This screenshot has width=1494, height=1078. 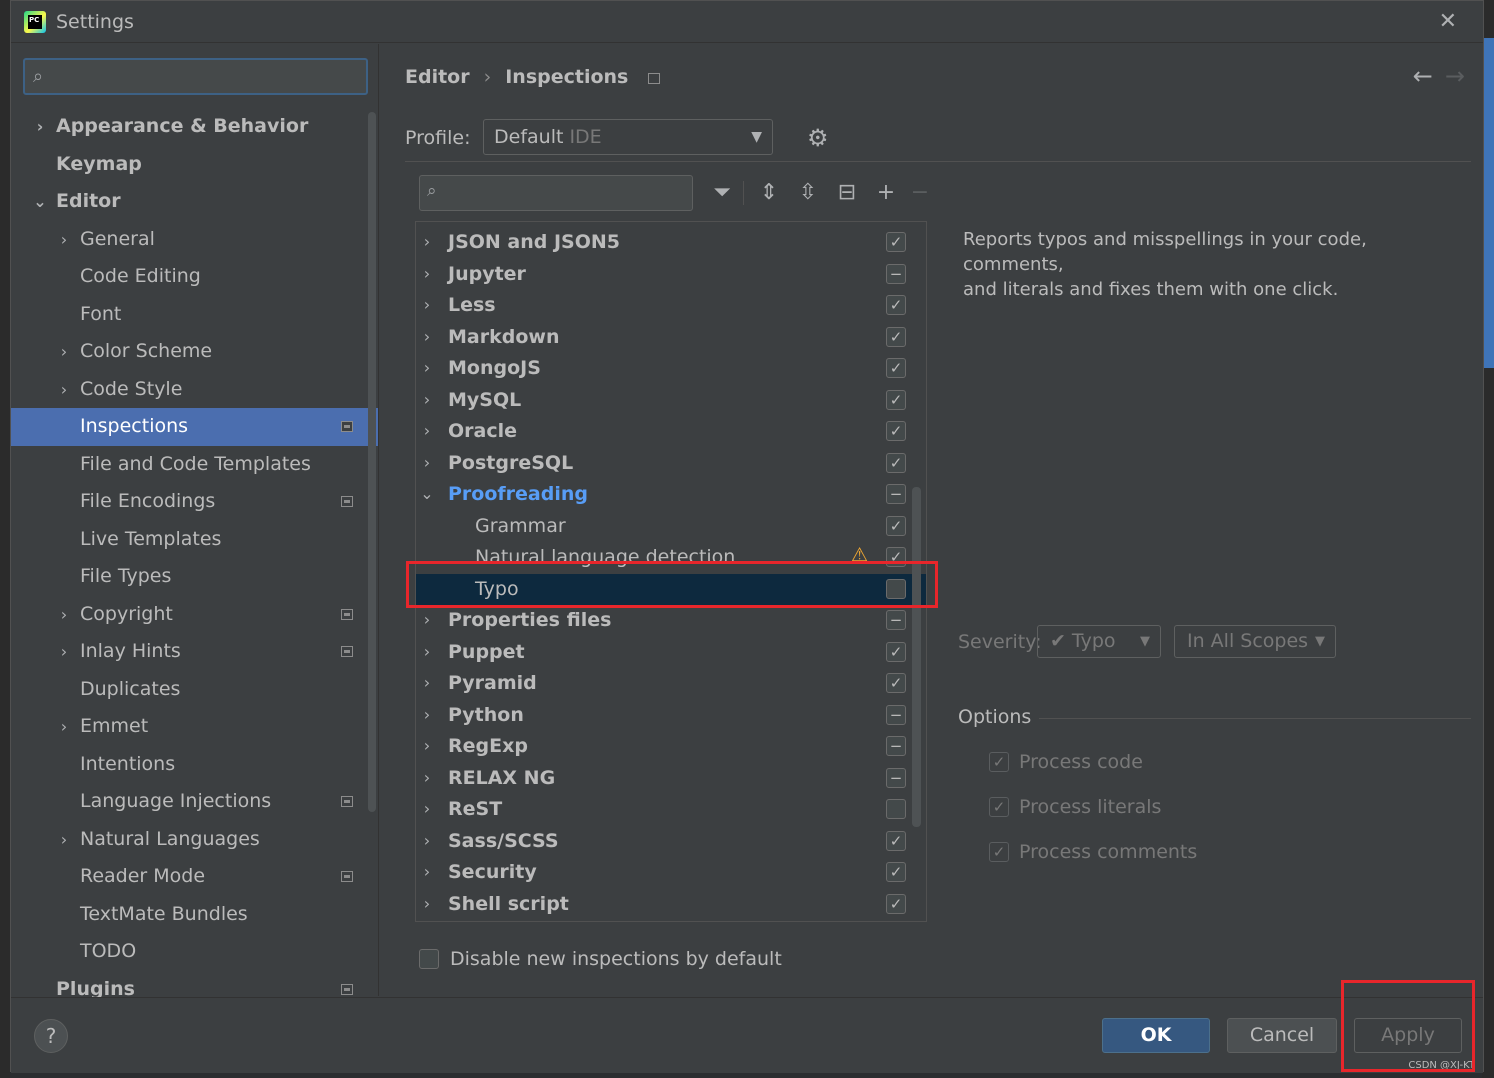 What do you see at coordinates (194, 840) in the screenshot?
I see `sidebar-item-natural-languages: › Natural Languages` at bounding box center [194, 840].